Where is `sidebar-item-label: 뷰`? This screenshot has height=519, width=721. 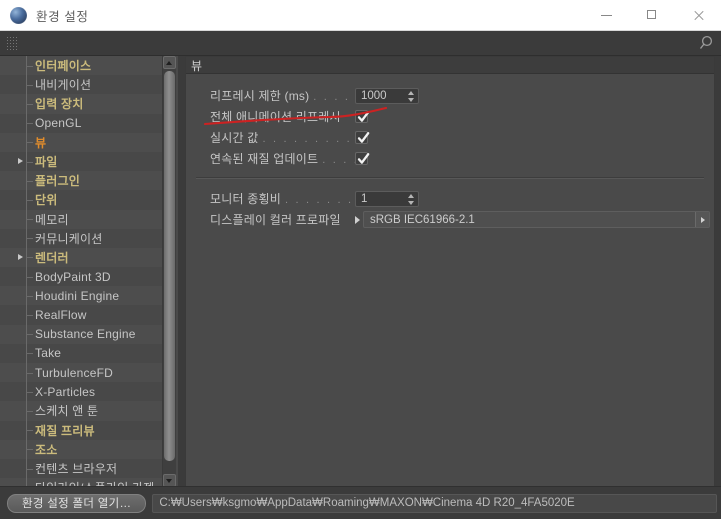 sidebar-item-label: 뷰 is located at coordinates (41, 142).